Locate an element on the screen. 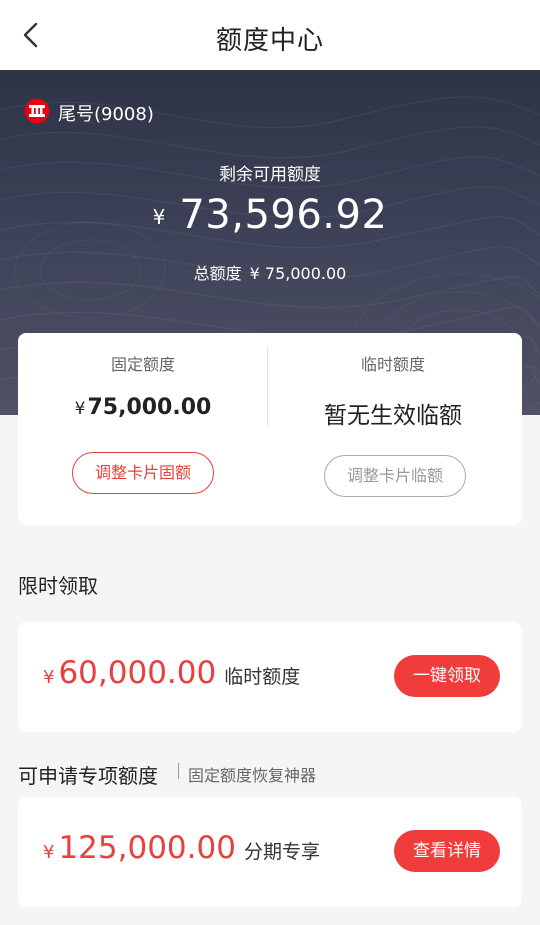  remaining-credit-amount: 73,596.92 is located at coordinates (283, 215).